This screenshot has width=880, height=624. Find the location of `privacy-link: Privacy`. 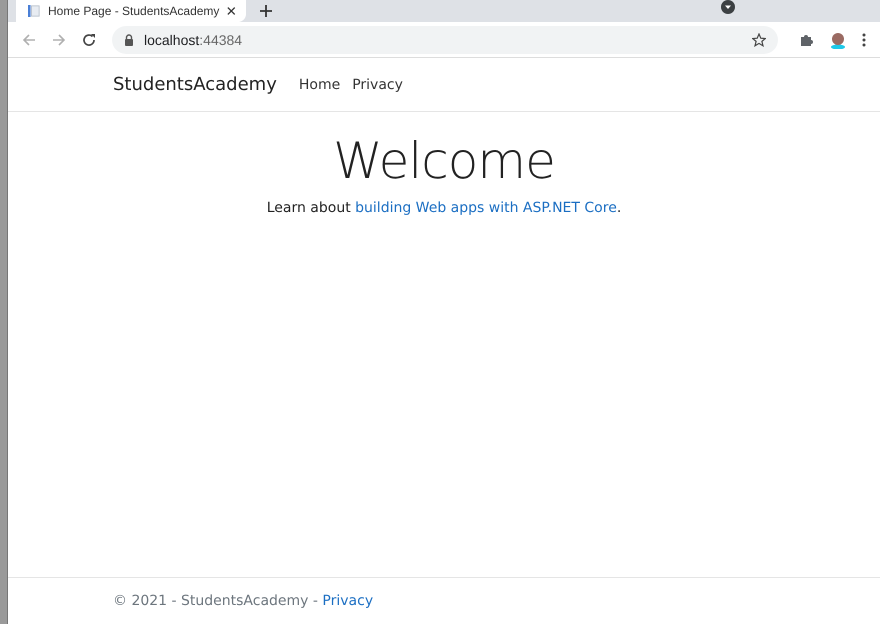

privacy-link: Privacy is located at coordinates (348, 601).